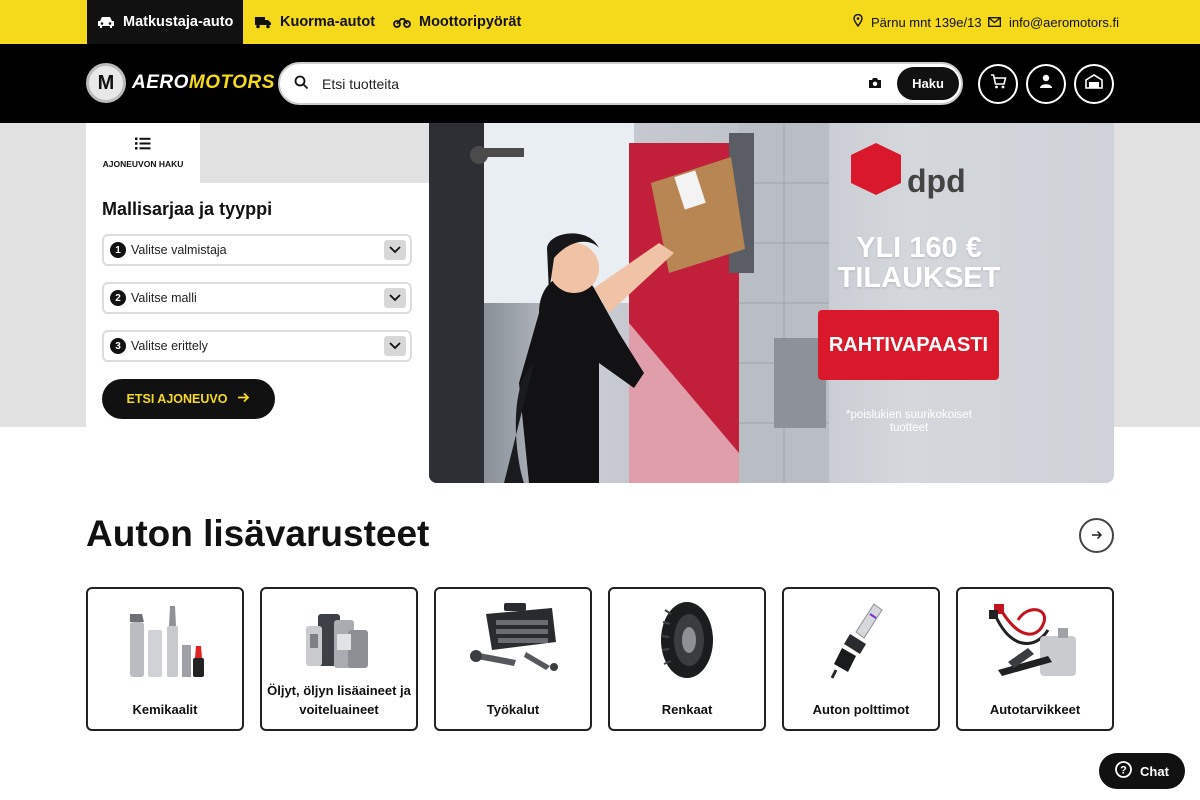 This screenshot has width=1200, height=800. What do you see at coordinates (1154, 771) in the screenshot?
I see `chat-label: Chat` at bounding box center [1154, 771].